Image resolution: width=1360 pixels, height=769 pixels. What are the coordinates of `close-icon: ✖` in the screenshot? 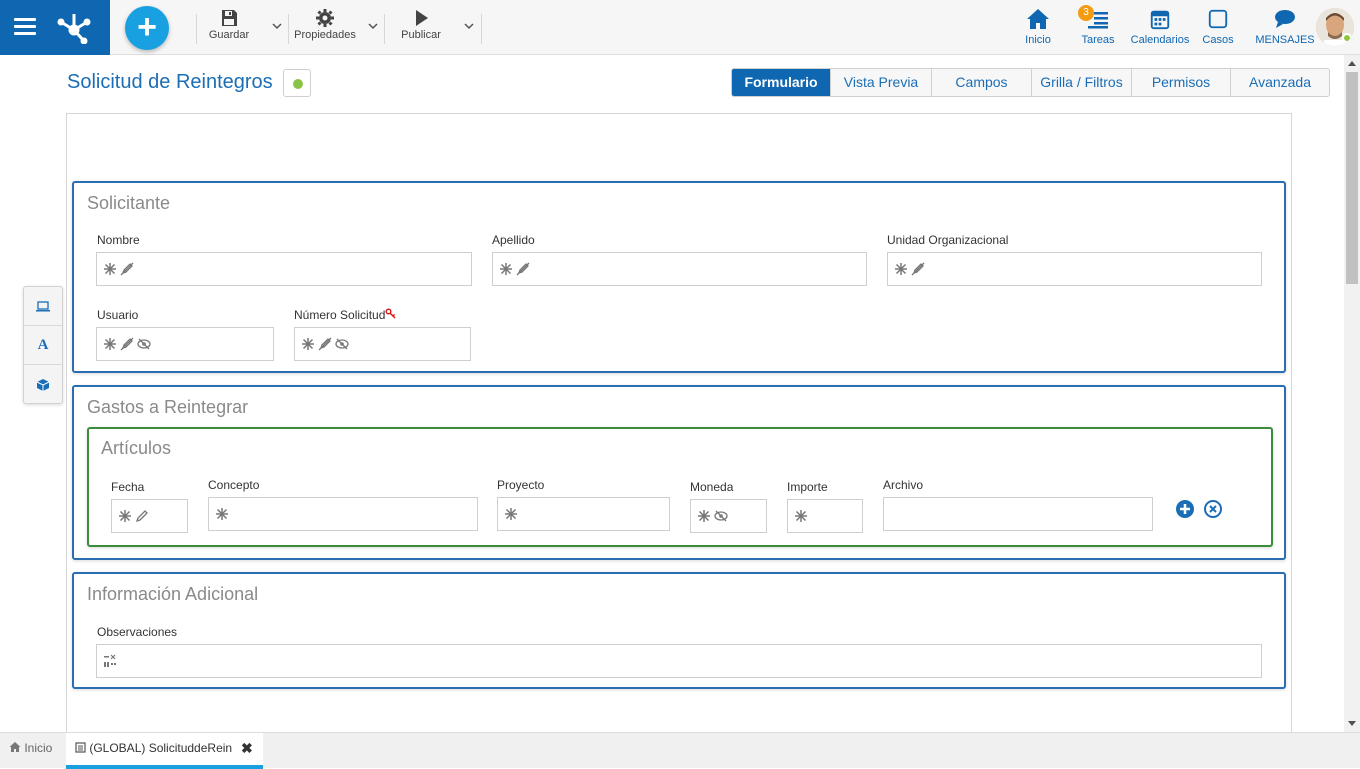 It's located at (247, 748).